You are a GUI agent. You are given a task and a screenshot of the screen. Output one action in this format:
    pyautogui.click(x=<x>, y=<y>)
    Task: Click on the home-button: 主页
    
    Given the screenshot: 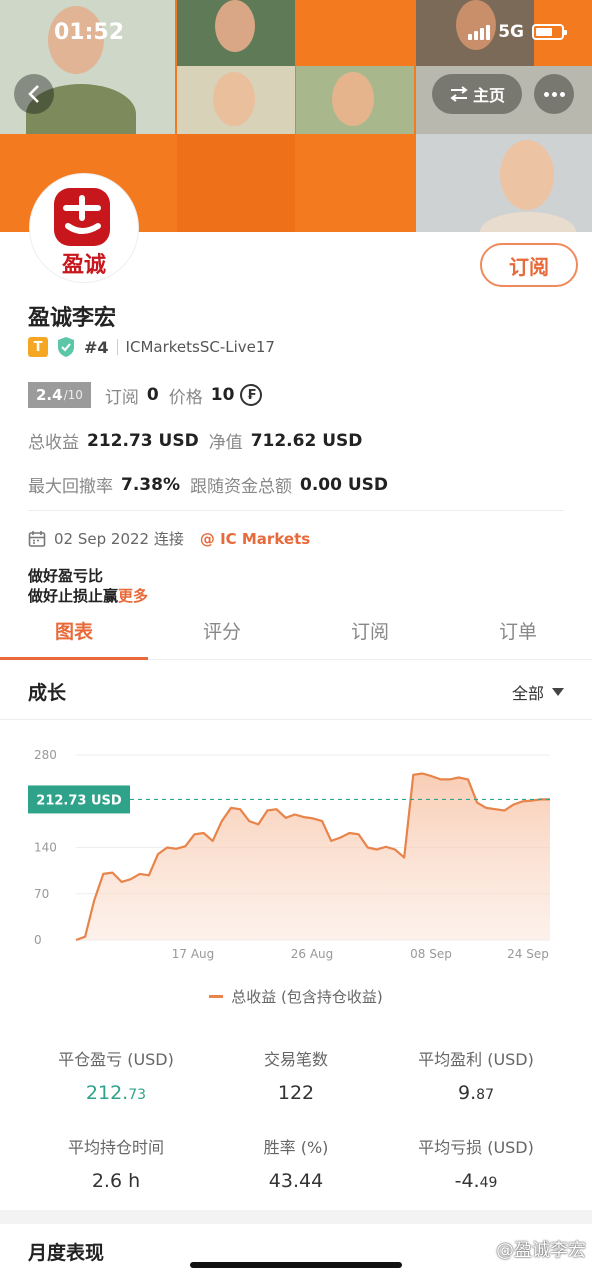 What is the action you would take?
    pyautogui.click(x=477, y=94)
    